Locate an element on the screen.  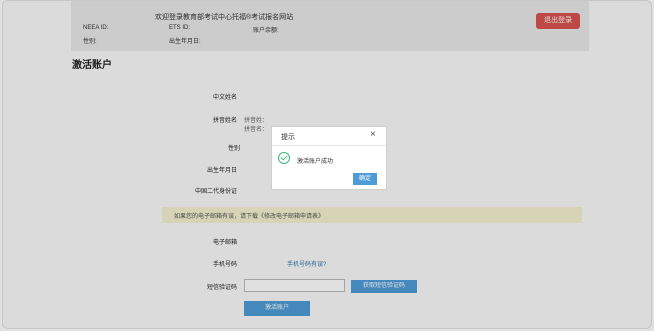
dialog-header: 提示 × is located at coordinates (329, 136).